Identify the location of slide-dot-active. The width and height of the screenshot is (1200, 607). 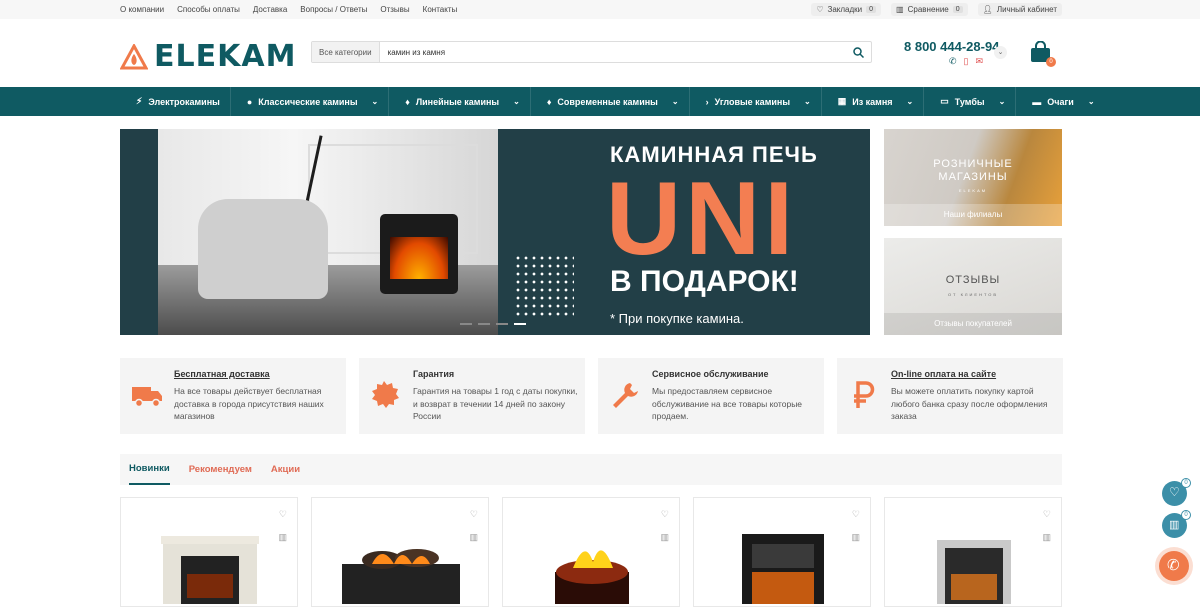
(520, 324).